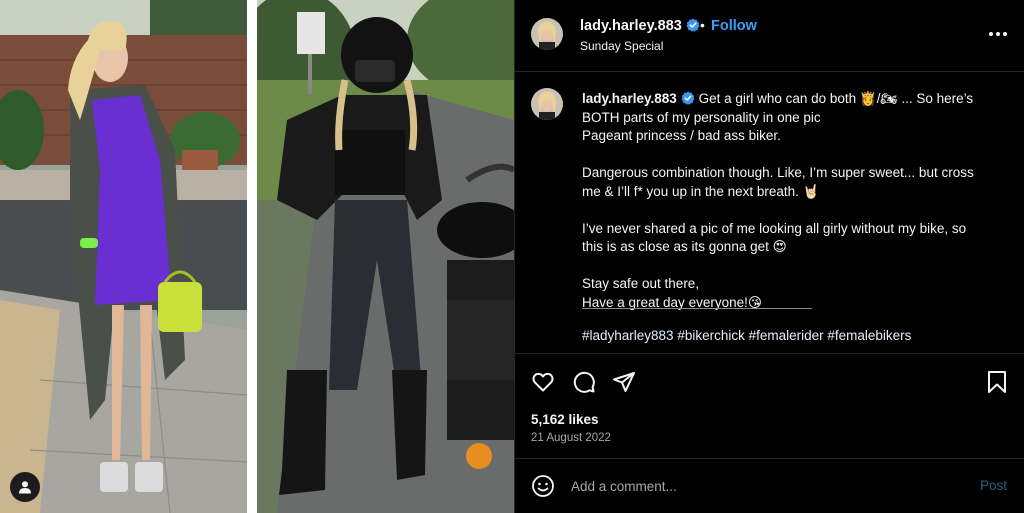 This screenshot has height=513, width=1024. I want to click on save-button, so click(997, 382).